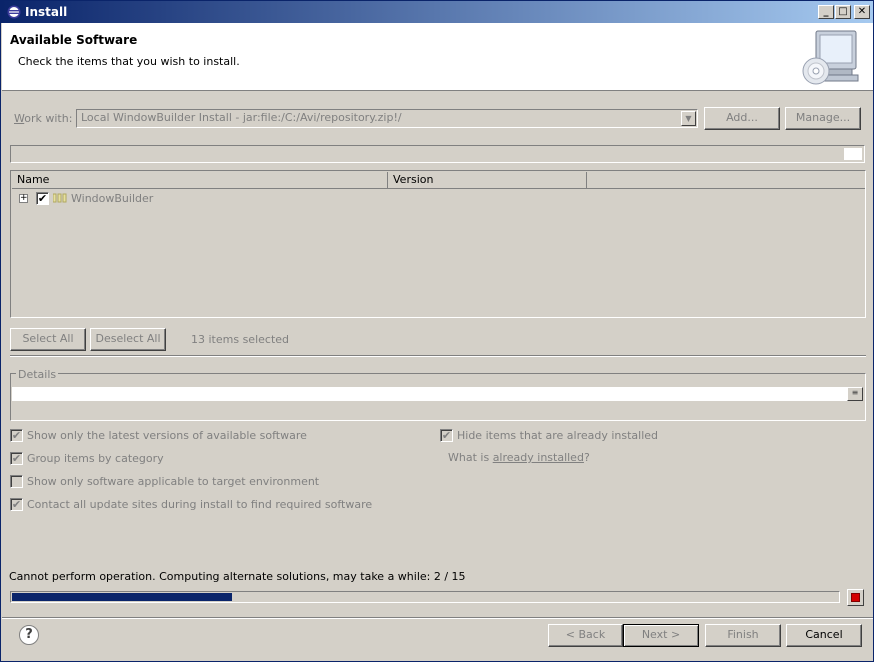  What do you see at coordinates (558, 435) in the screenshot?
I see `option-hide-installed-label: Hide items that are already installed` at bounding box center [558, 435].